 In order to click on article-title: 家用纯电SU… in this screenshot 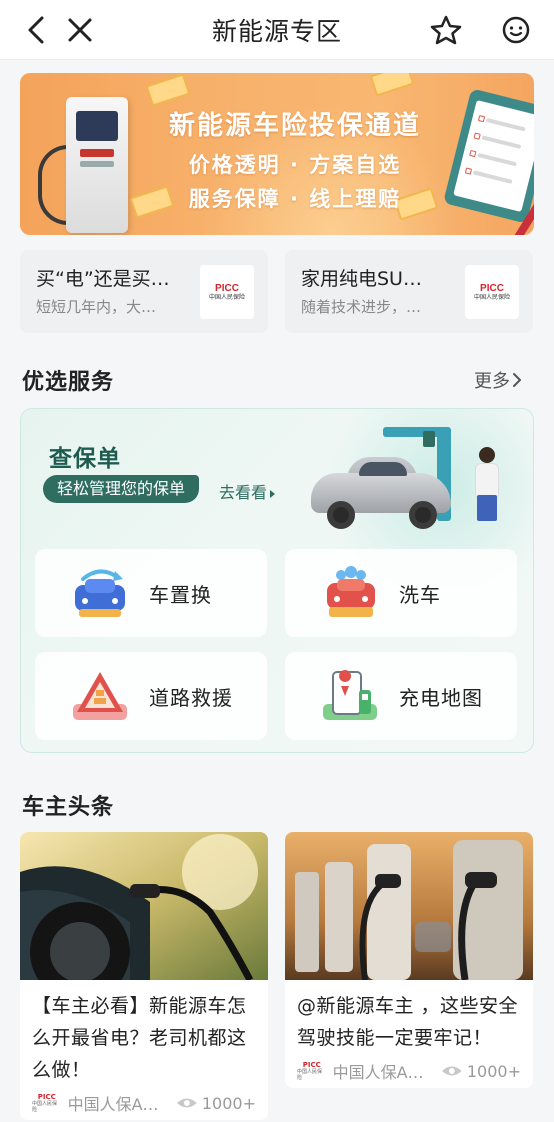, I will do `click(361, 279)`.